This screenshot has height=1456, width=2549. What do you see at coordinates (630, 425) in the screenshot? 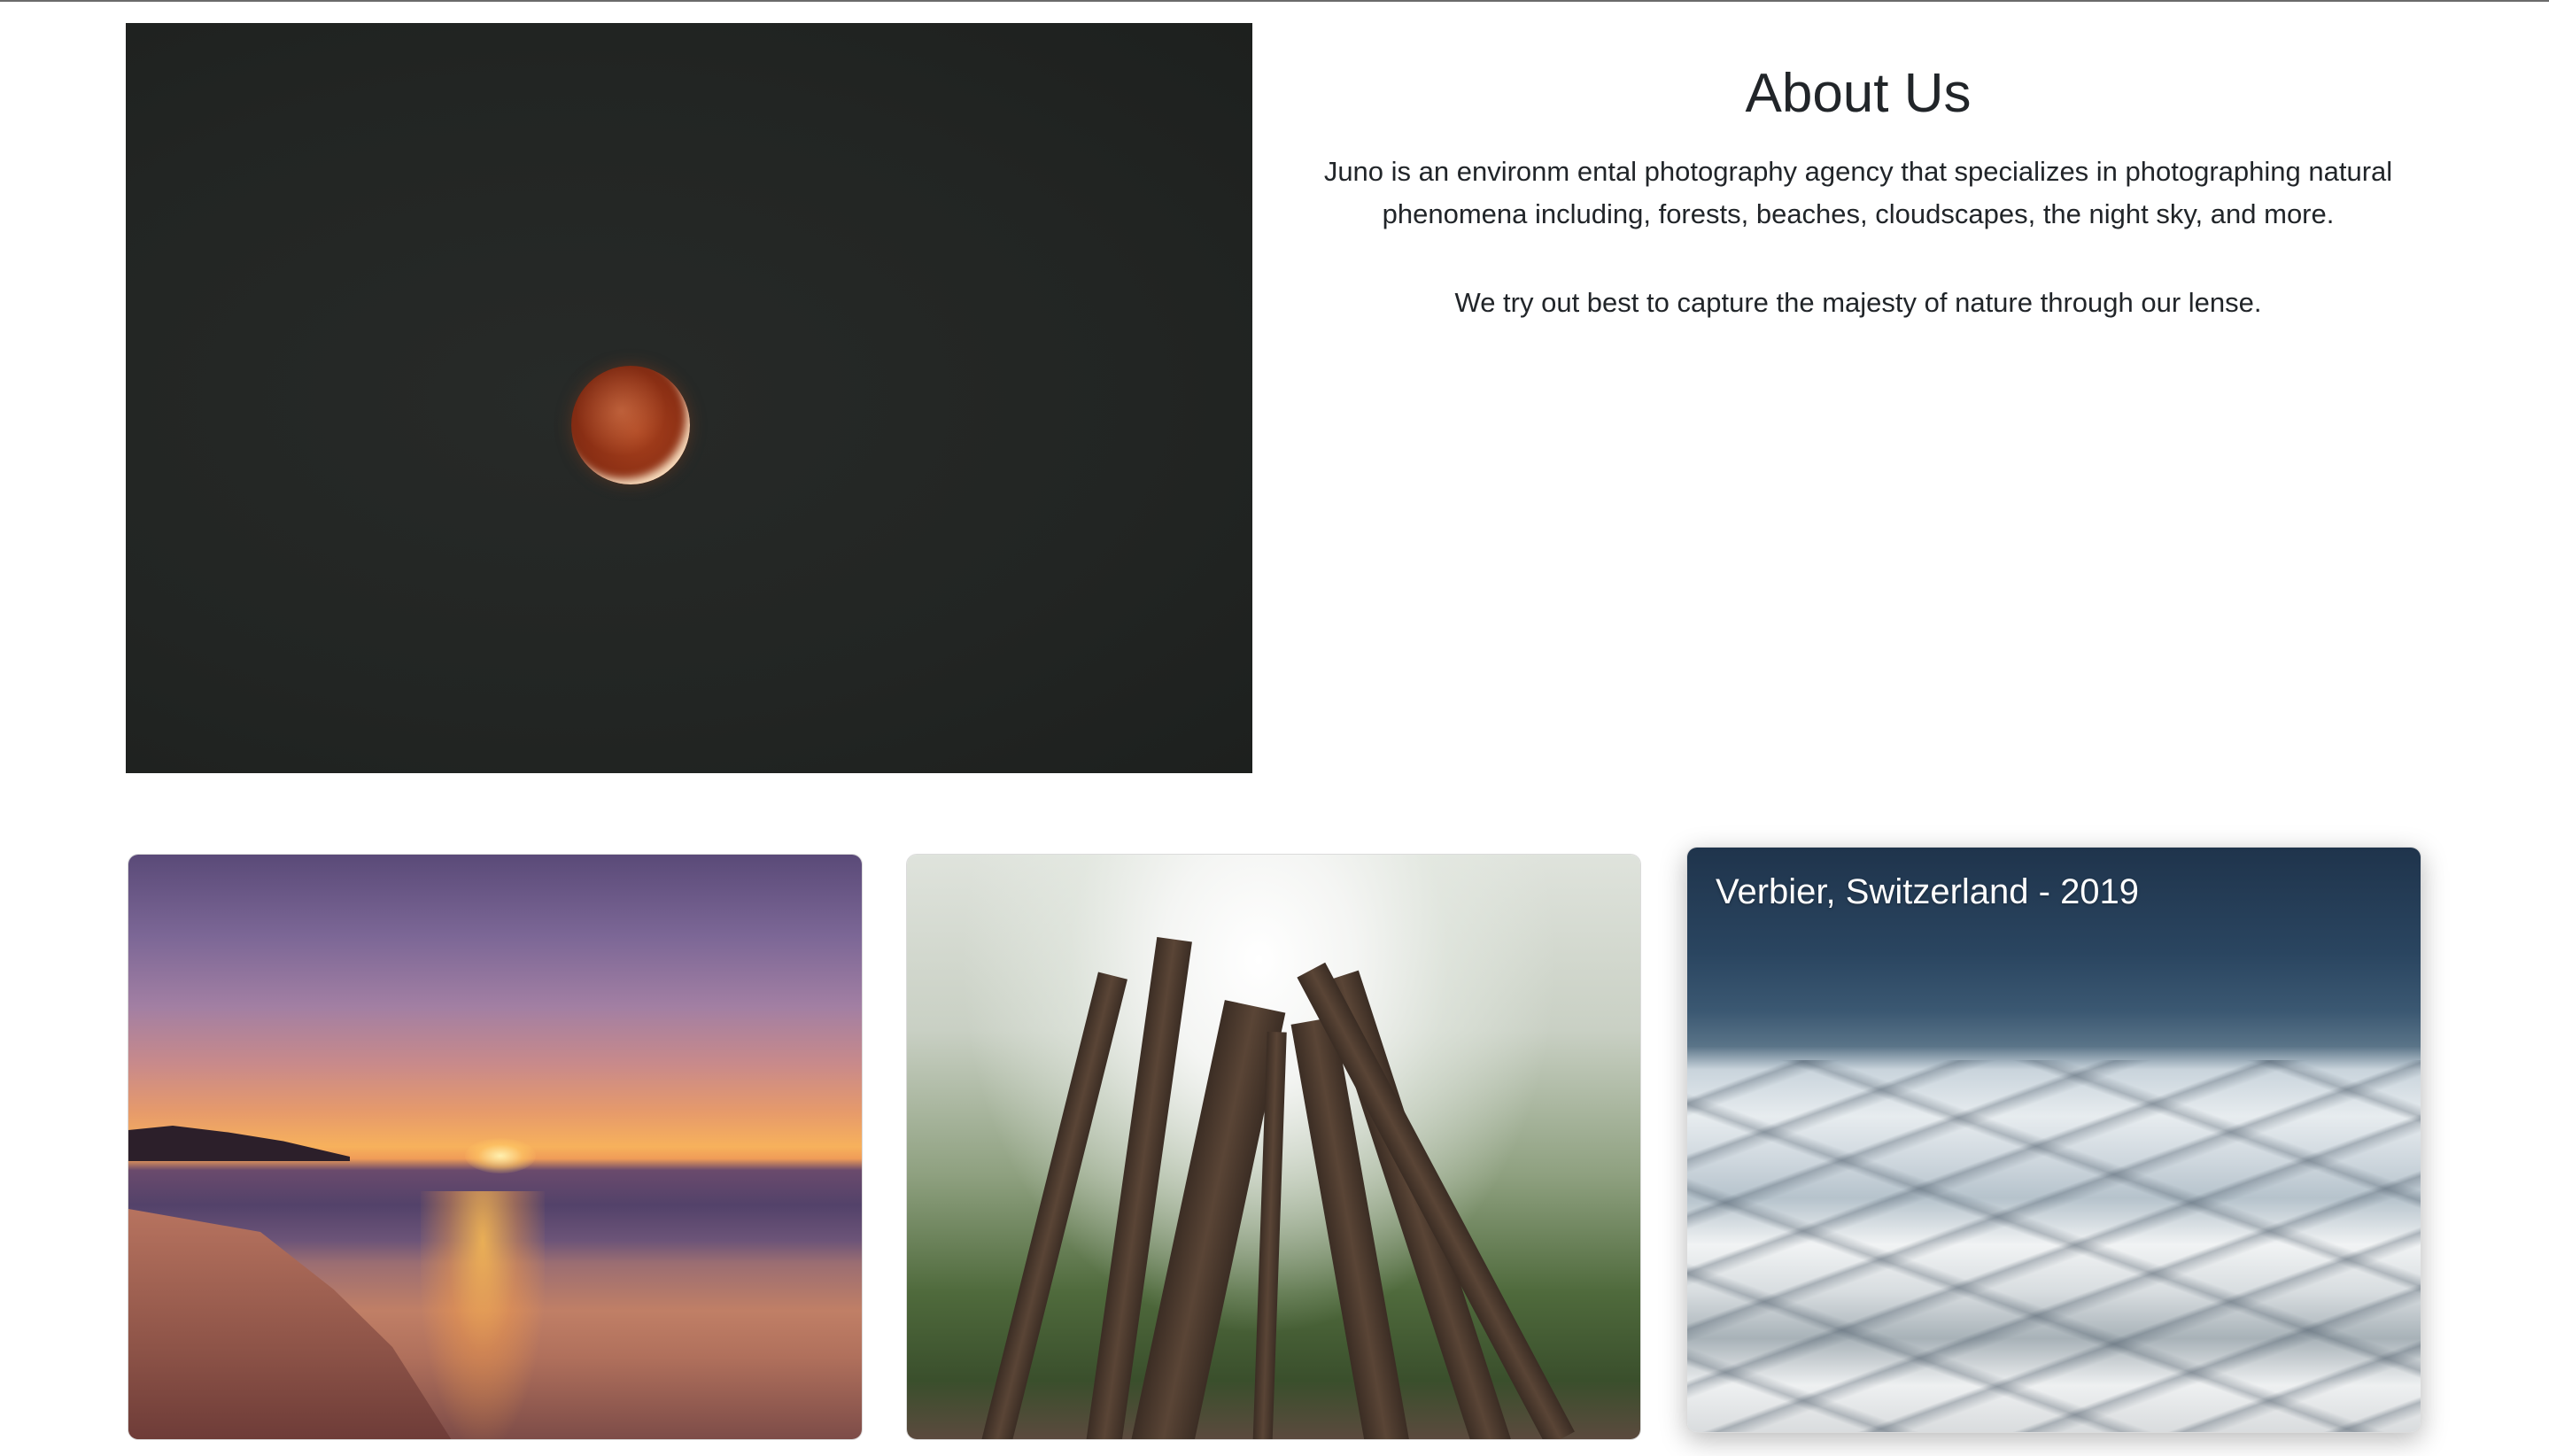
I see `blood-moon` at bounding box center [630, 425].